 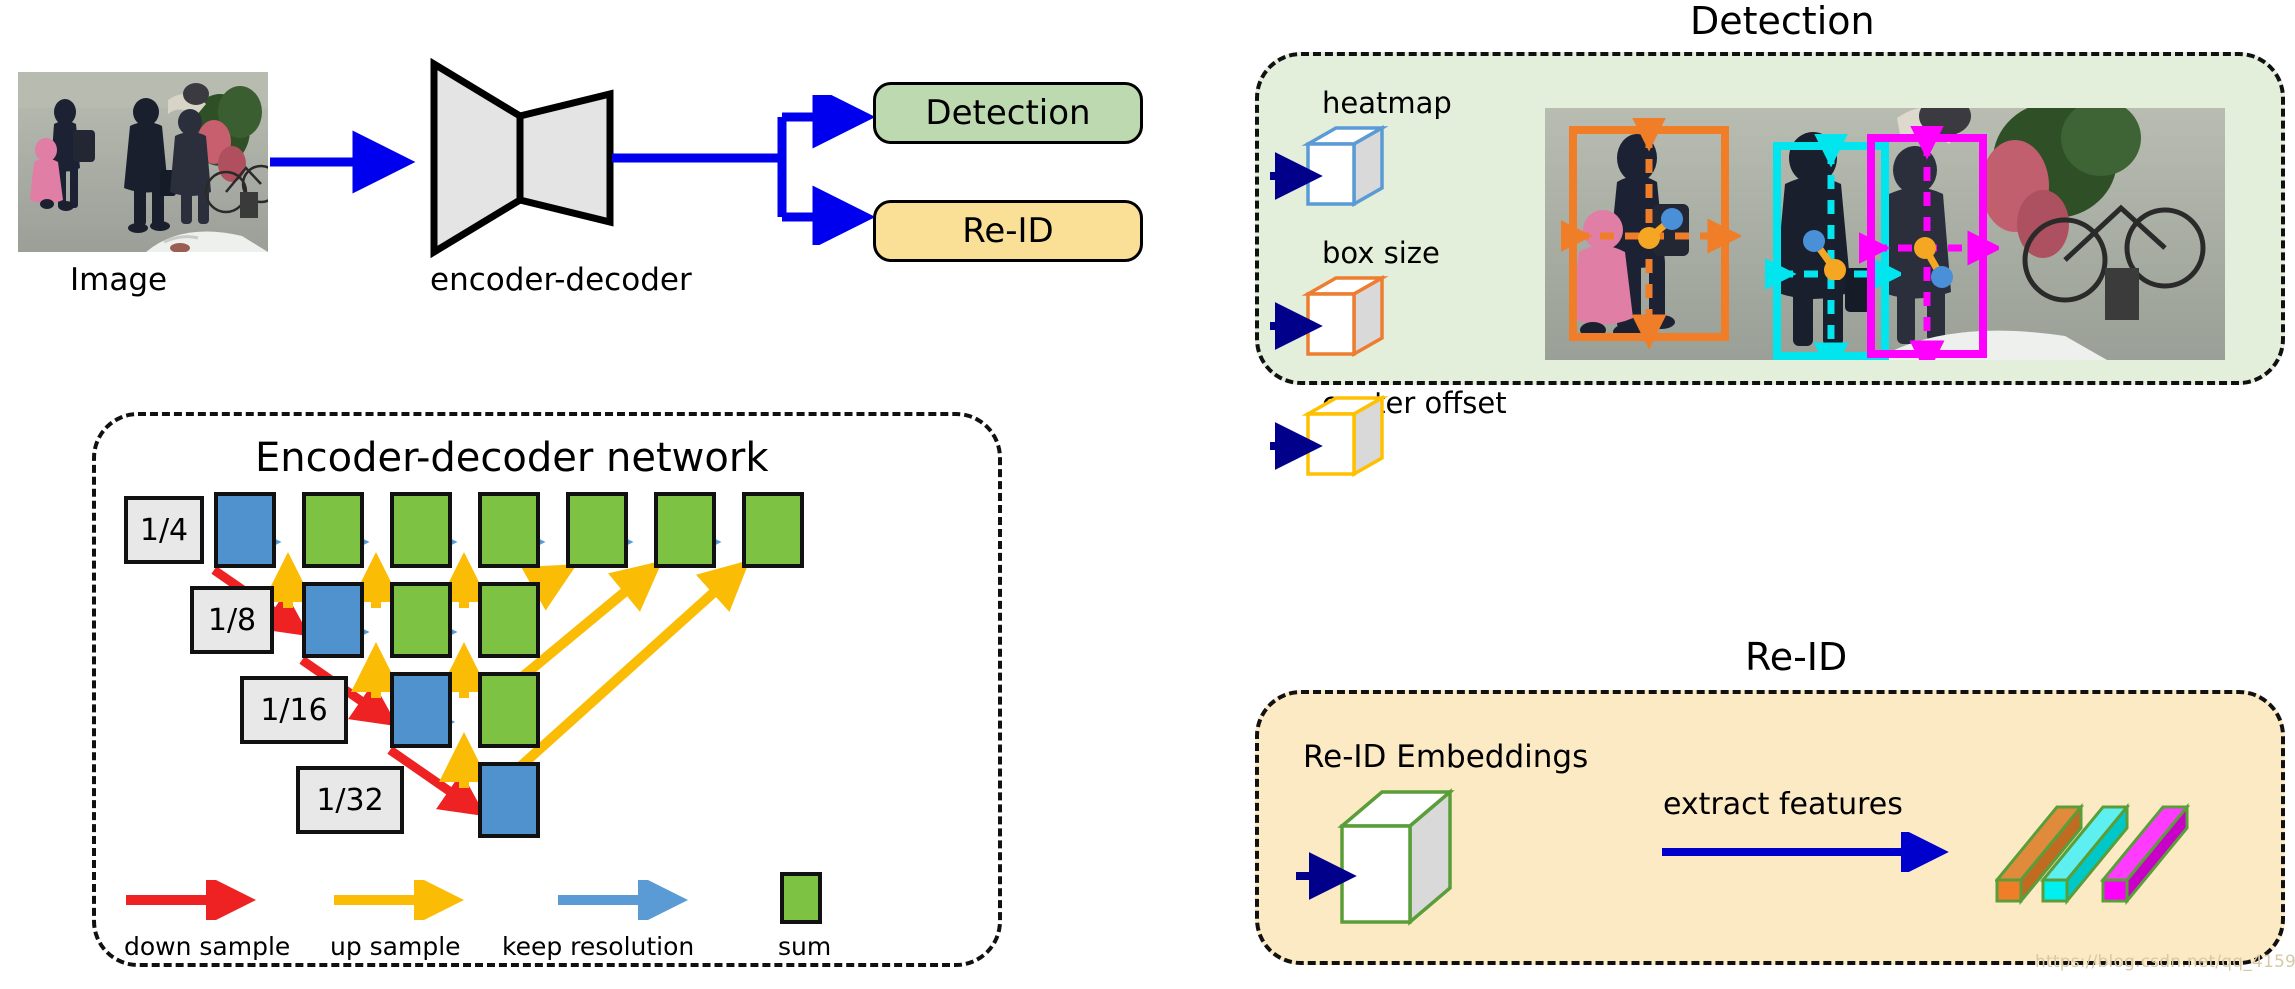 I want to click on box-size-cube, so click(x=1345, y=316).